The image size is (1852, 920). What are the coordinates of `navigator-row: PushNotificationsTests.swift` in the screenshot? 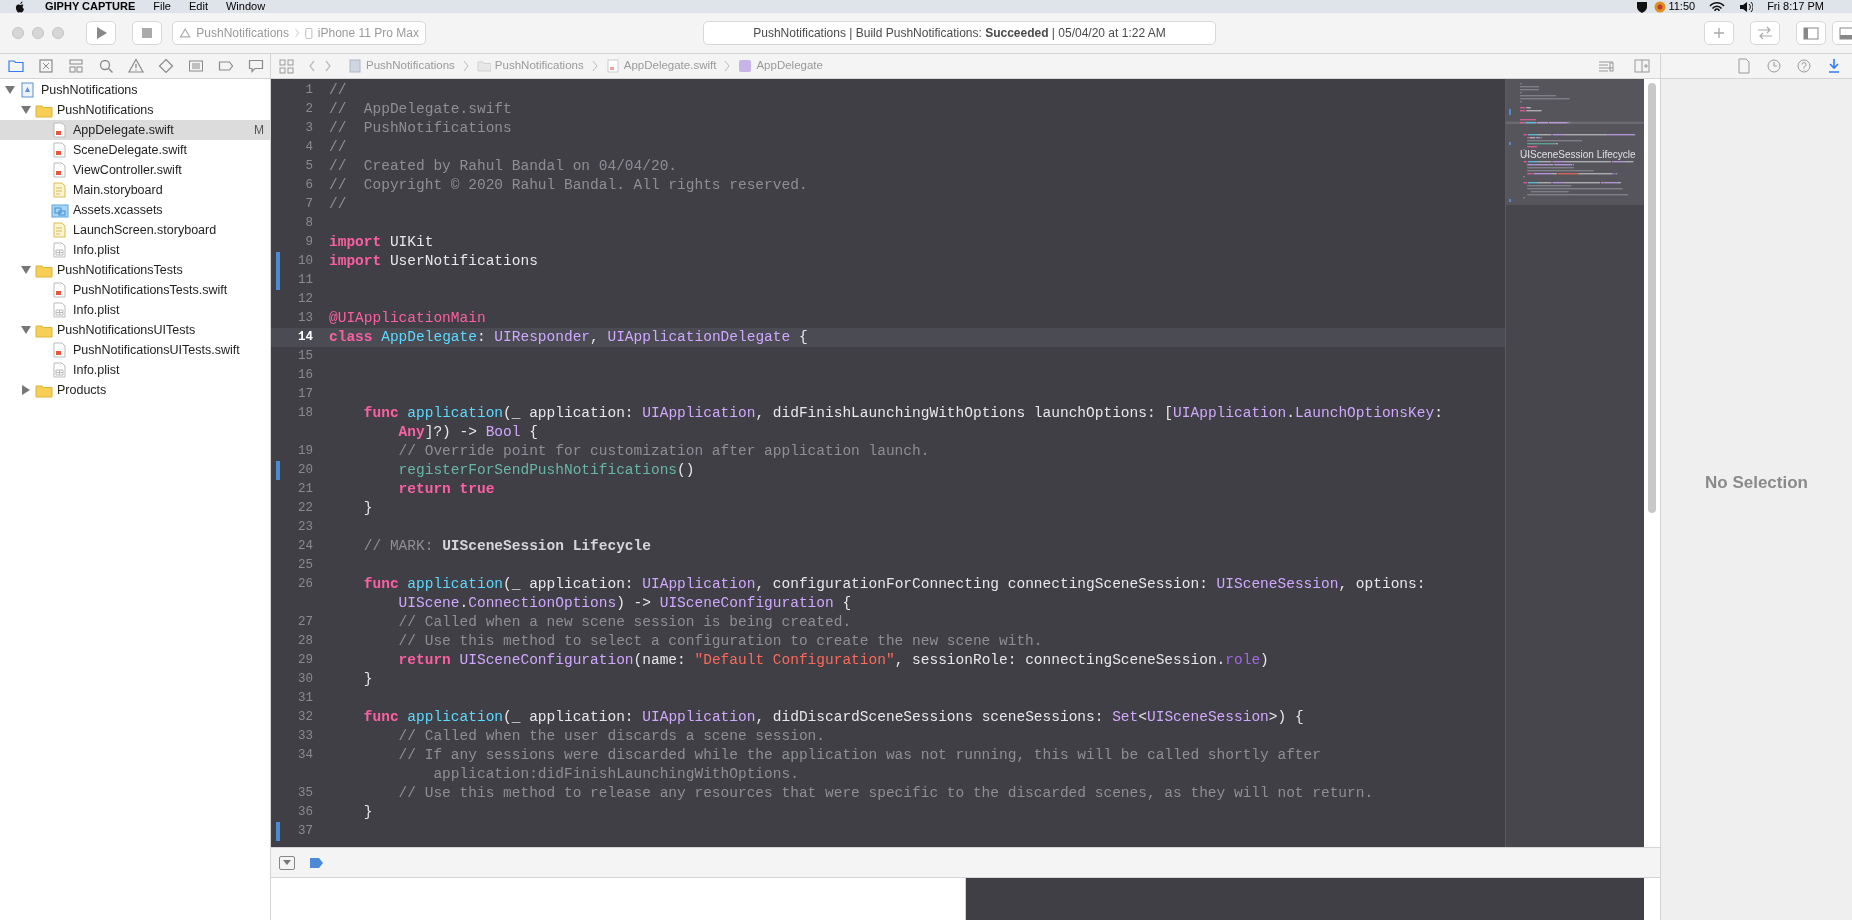 It's located at (135, 290).